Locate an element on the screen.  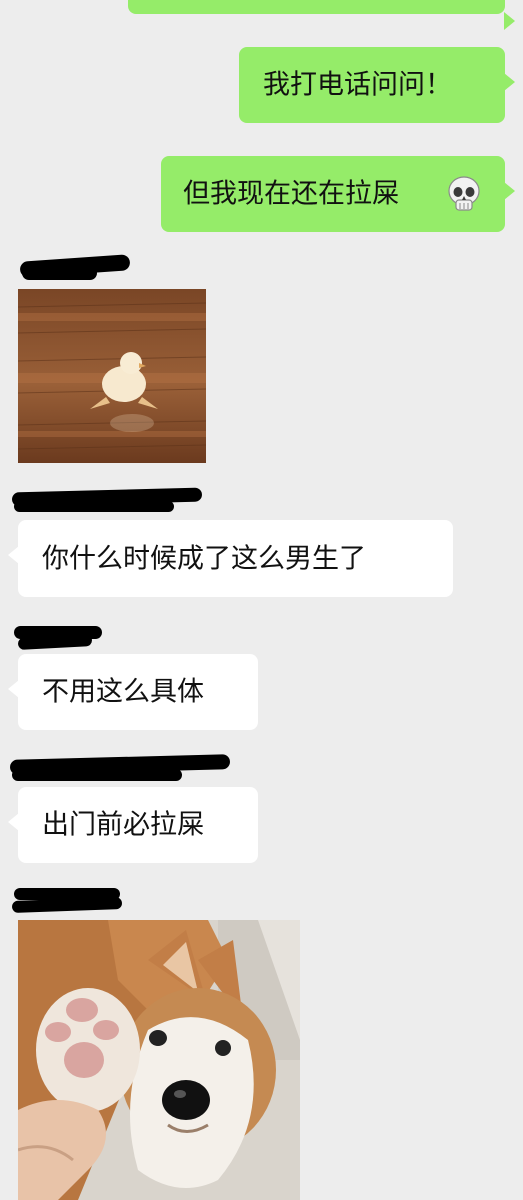
message-text: 但我现在还在拉屎 is located at coordinates (291, 194).